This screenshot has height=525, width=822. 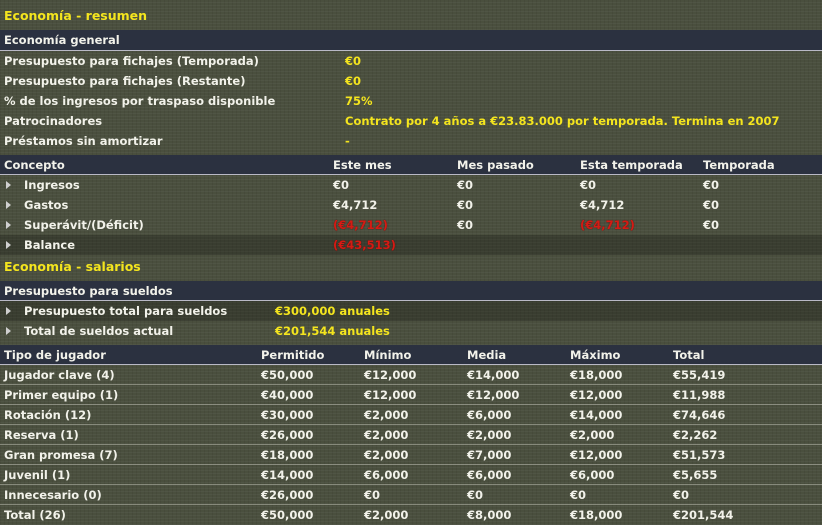 I want to click on salary-budget-label: Presupuesto para sueldos, so click(x=88, y=291).